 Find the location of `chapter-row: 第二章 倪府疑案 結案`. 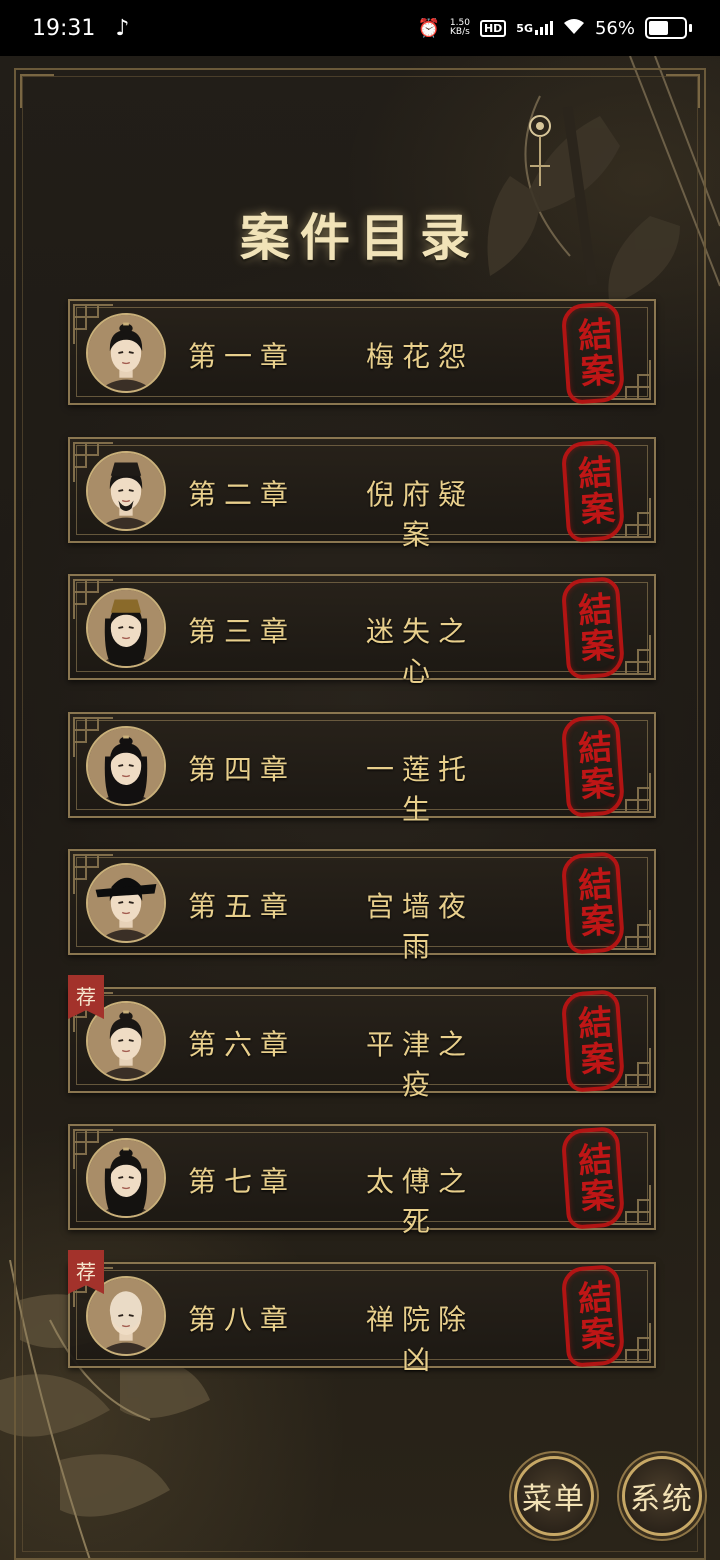

chapter-row: 第二章 倪府疑案 結案 is located at coordinates (362, 494).